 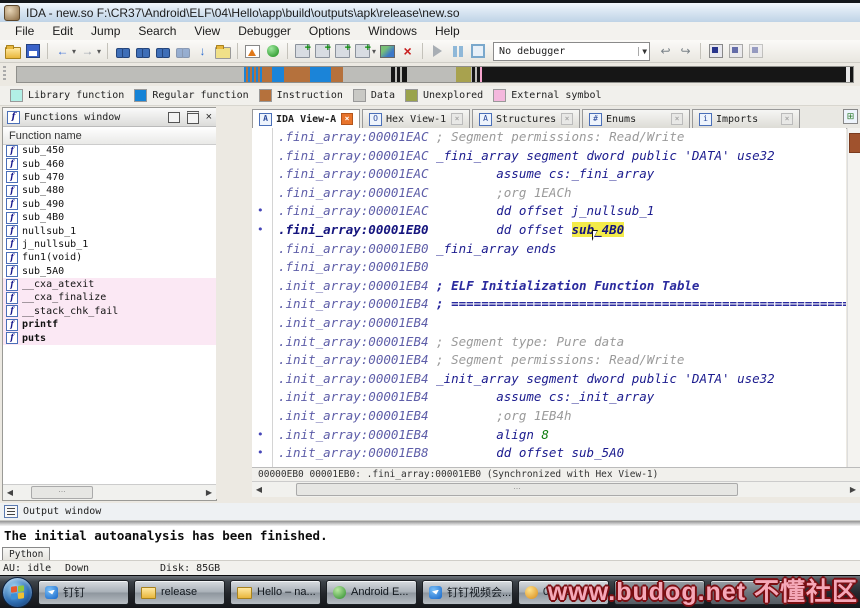 What do you see at coordinates (4, 74) in the screenshot?
I see `navband-drag-handle` at bounding box center [4, 74].